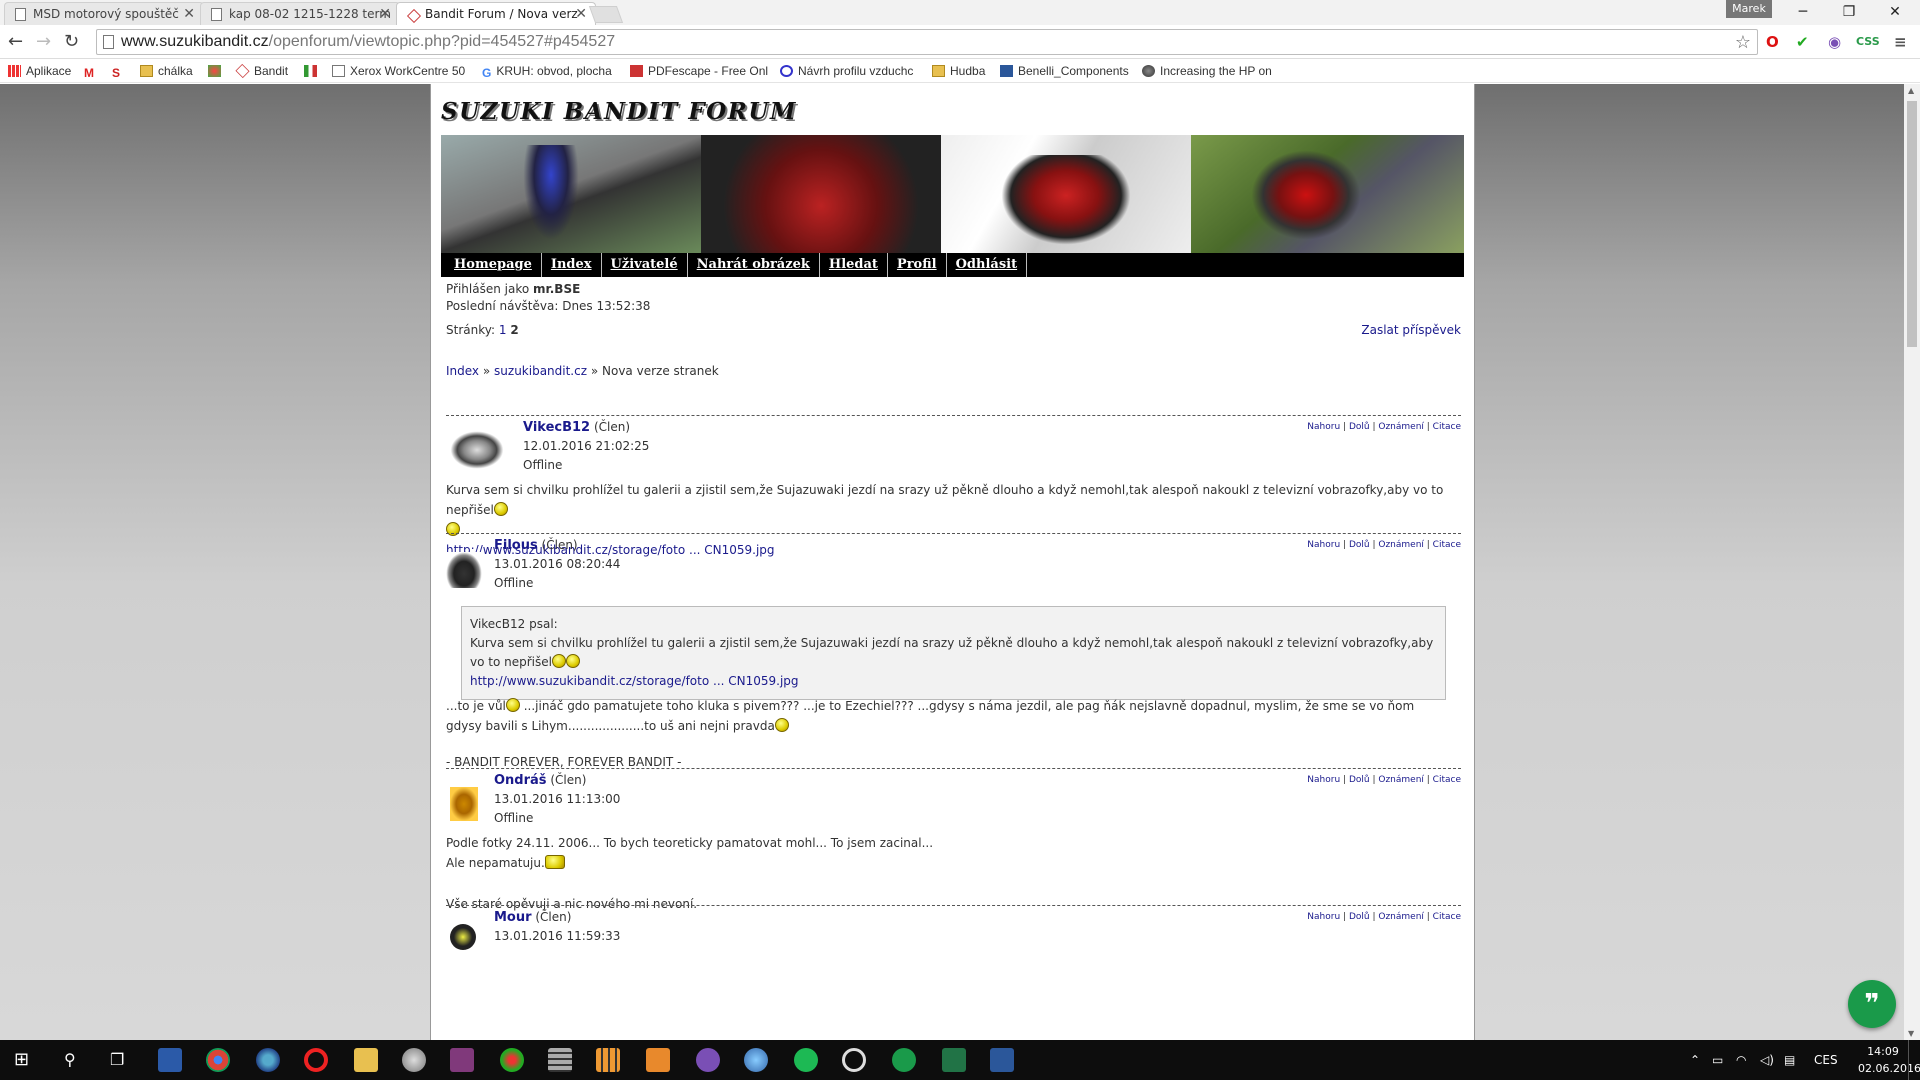  Describe the element at coordinates (756, 1060) in the screenshot. I see `app-icon-light-blue` at that location.